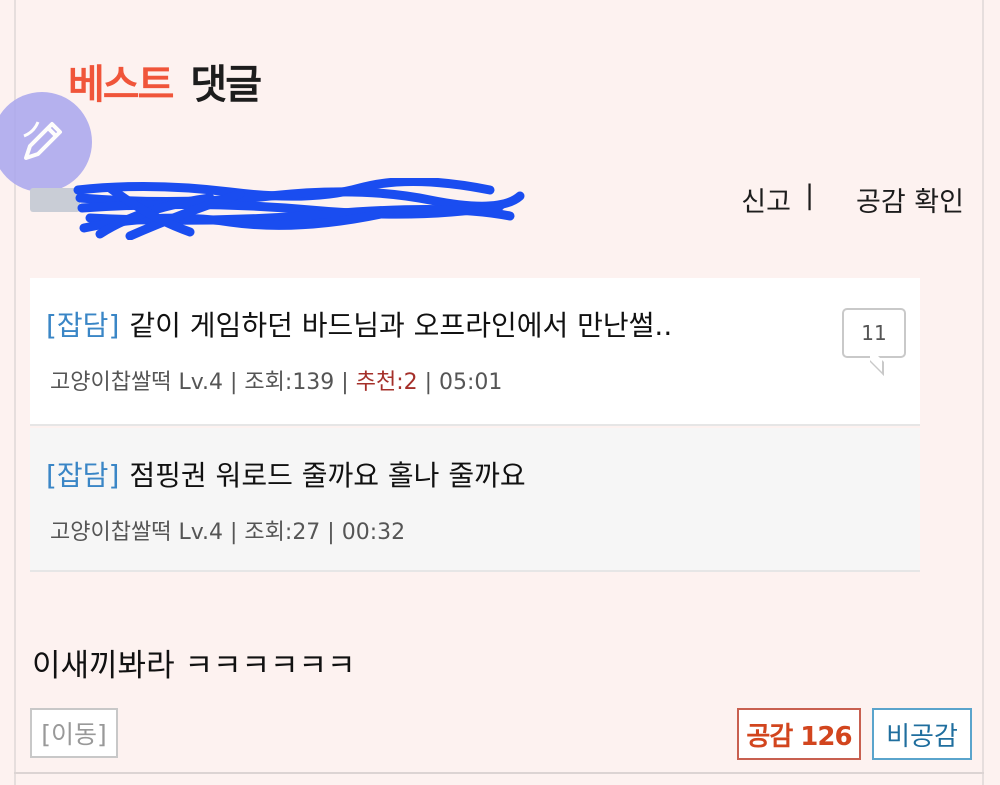 This screenshot has height=785, width=1000. What do you see at coordinates (471, 382) in the screenshot?
I see `post-time: 05:01` at bounding box center [471, 382].